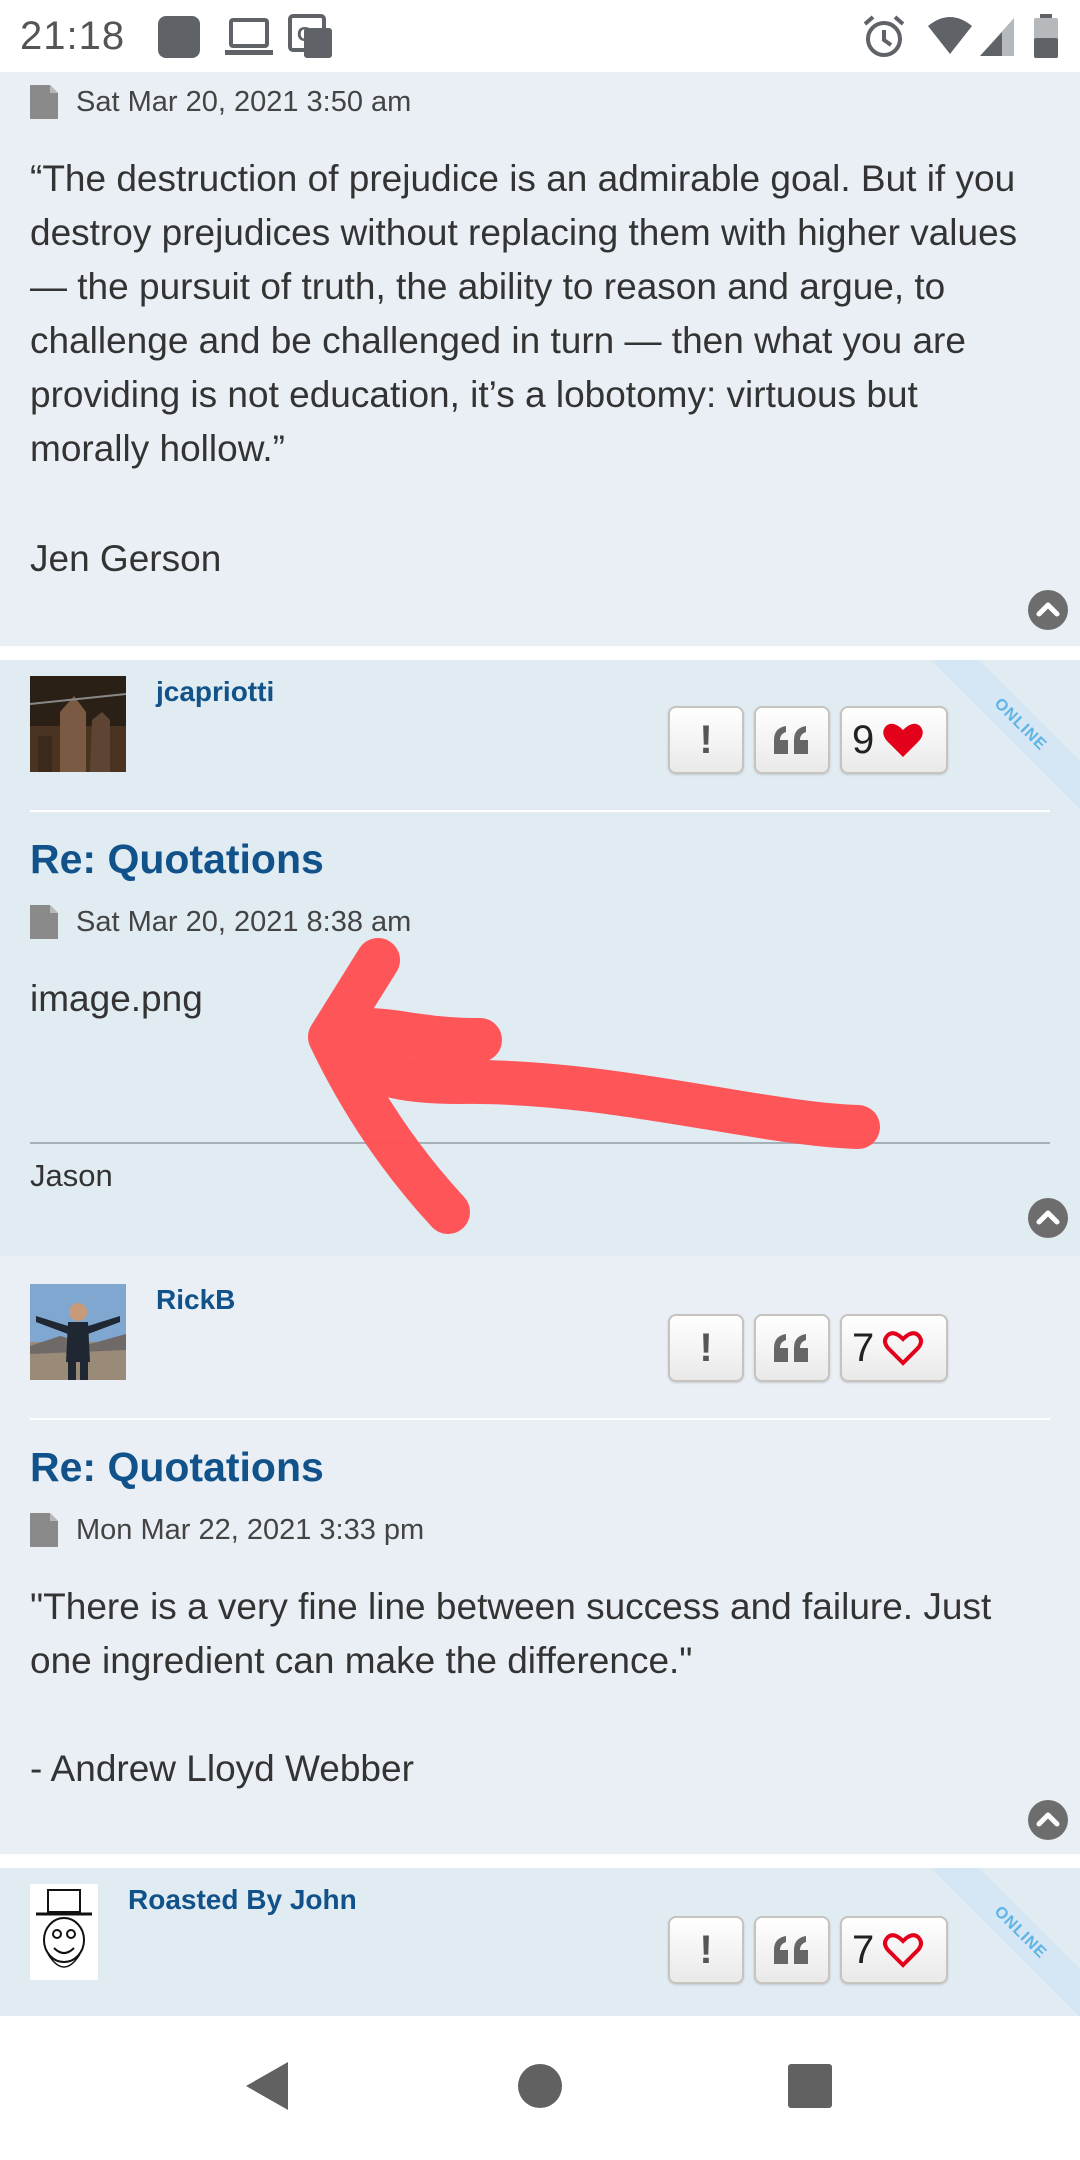 The image size is (1080, 2160). I want to click on svg-text: G, so click(305, 35).